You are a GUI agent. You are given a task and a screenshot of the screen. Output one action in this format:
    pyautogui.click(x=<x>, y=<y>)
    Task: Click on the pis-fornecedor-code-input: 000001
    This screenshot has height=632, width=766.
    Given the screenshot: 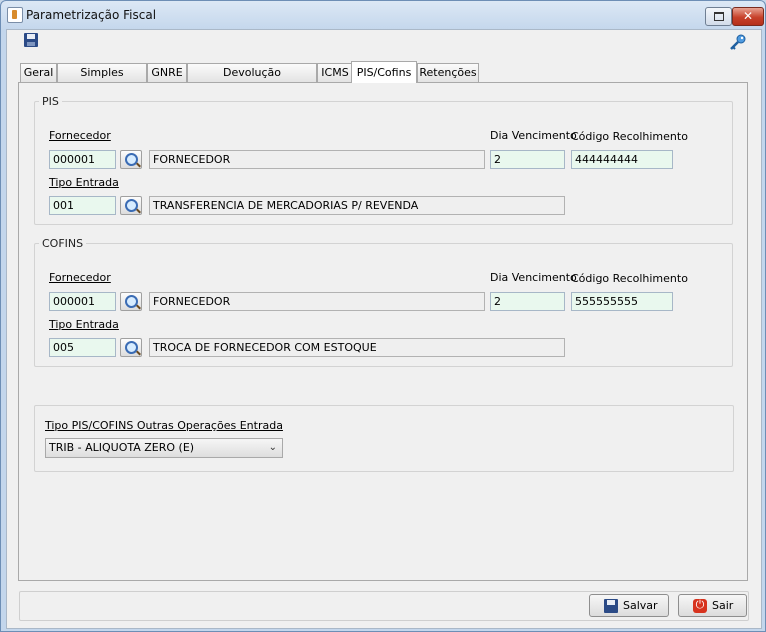 What is the action you would take?
    pyautogui.click(x=82, y=159)
    